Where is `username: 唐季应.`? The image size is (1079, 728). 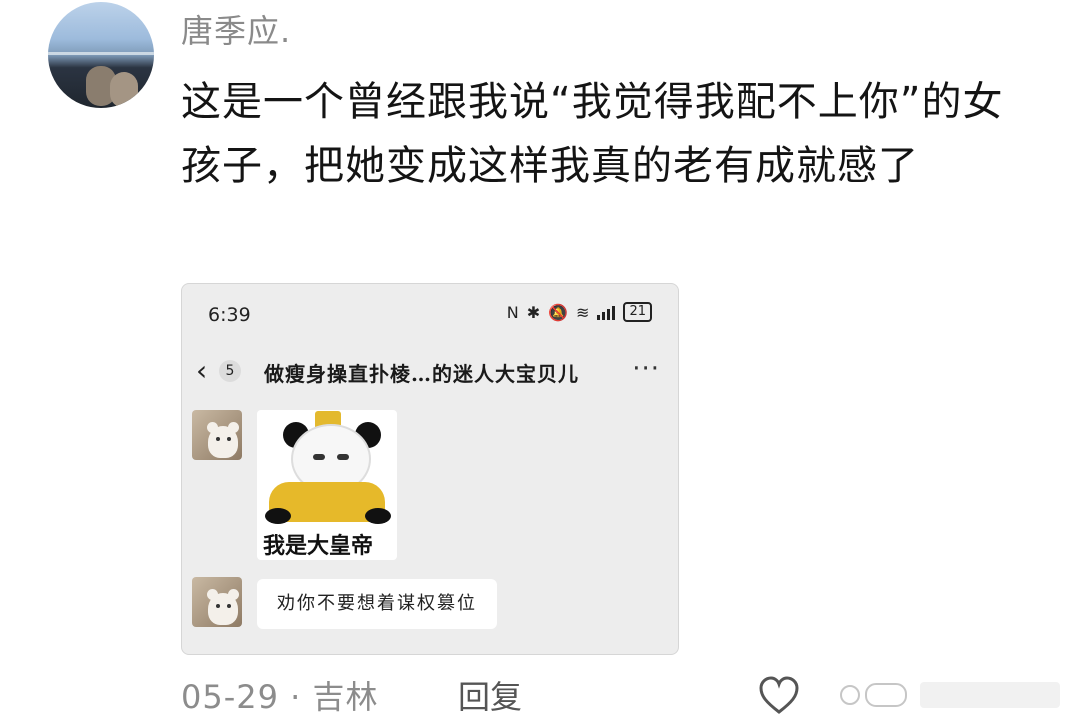
username: 唐季应. is located at coordinates (236, 29).